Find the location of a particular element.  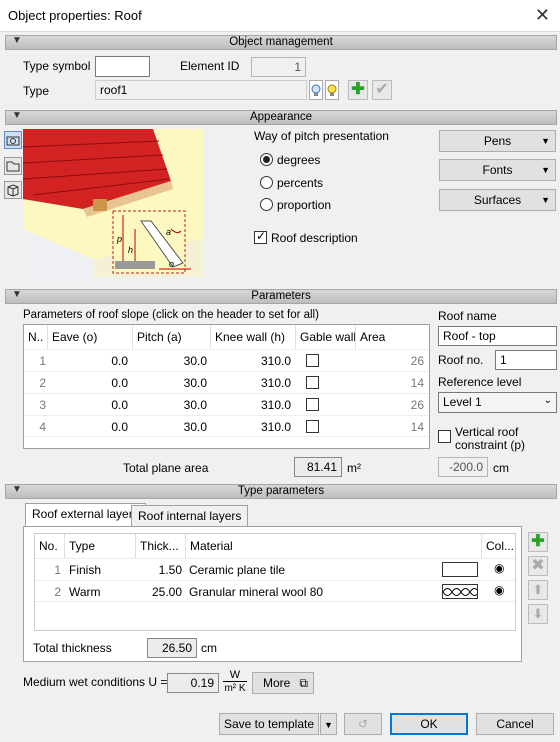

save-to-template-button: Save to template is located at coordinates (269, 724).